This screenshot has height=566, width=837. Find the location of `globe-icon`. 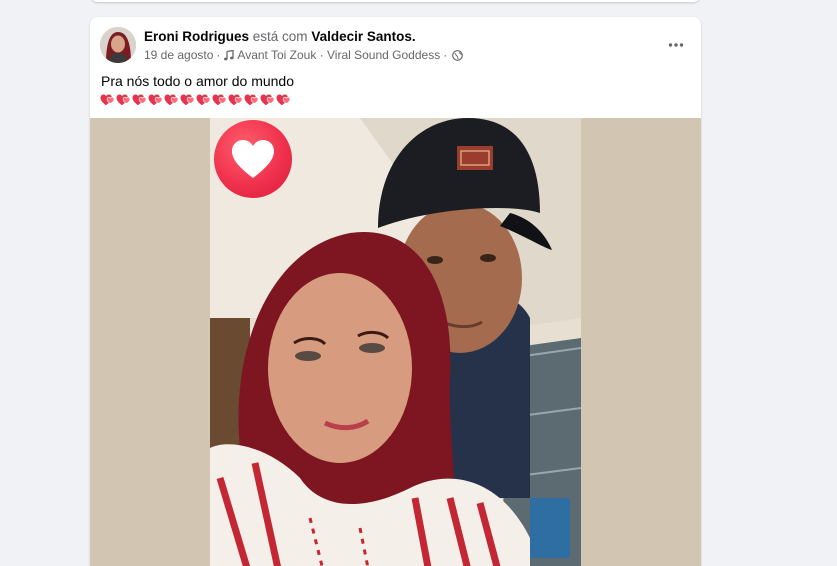

globe-icon is located at coordinates (458, 55).